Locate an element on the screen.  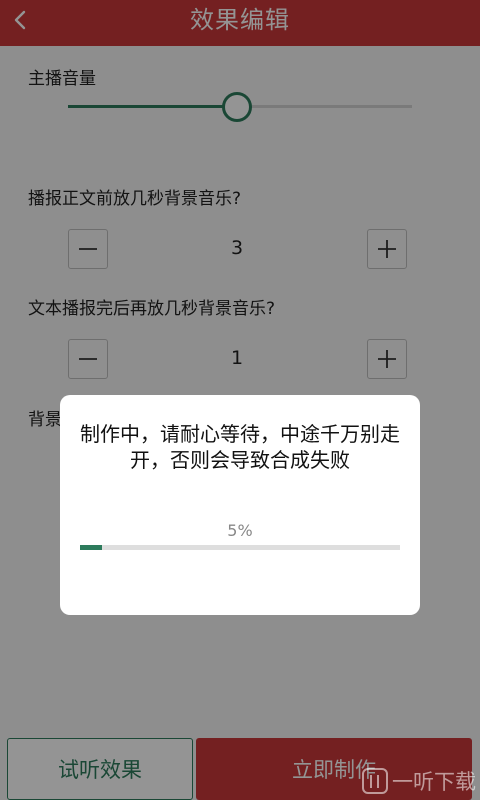
progress-bar-fill is located at coordinates (91, 547).